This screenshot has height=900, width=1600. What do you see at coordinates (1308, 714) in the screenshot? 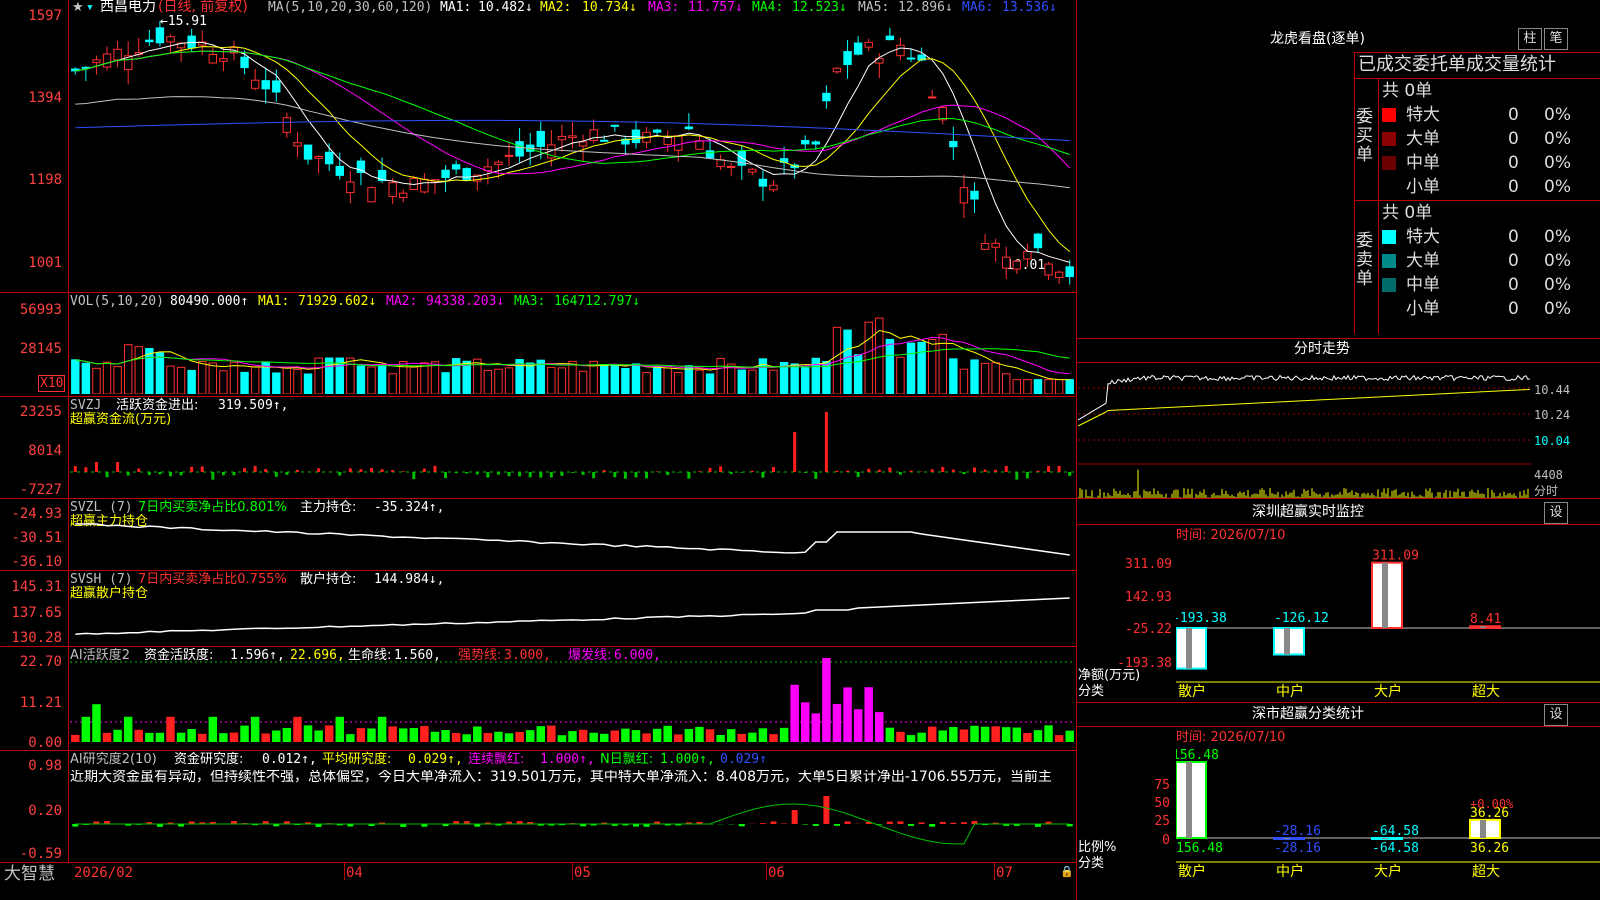
I see `classify-title: 深市超赢分类统计` at bounding box center [1308, 714].